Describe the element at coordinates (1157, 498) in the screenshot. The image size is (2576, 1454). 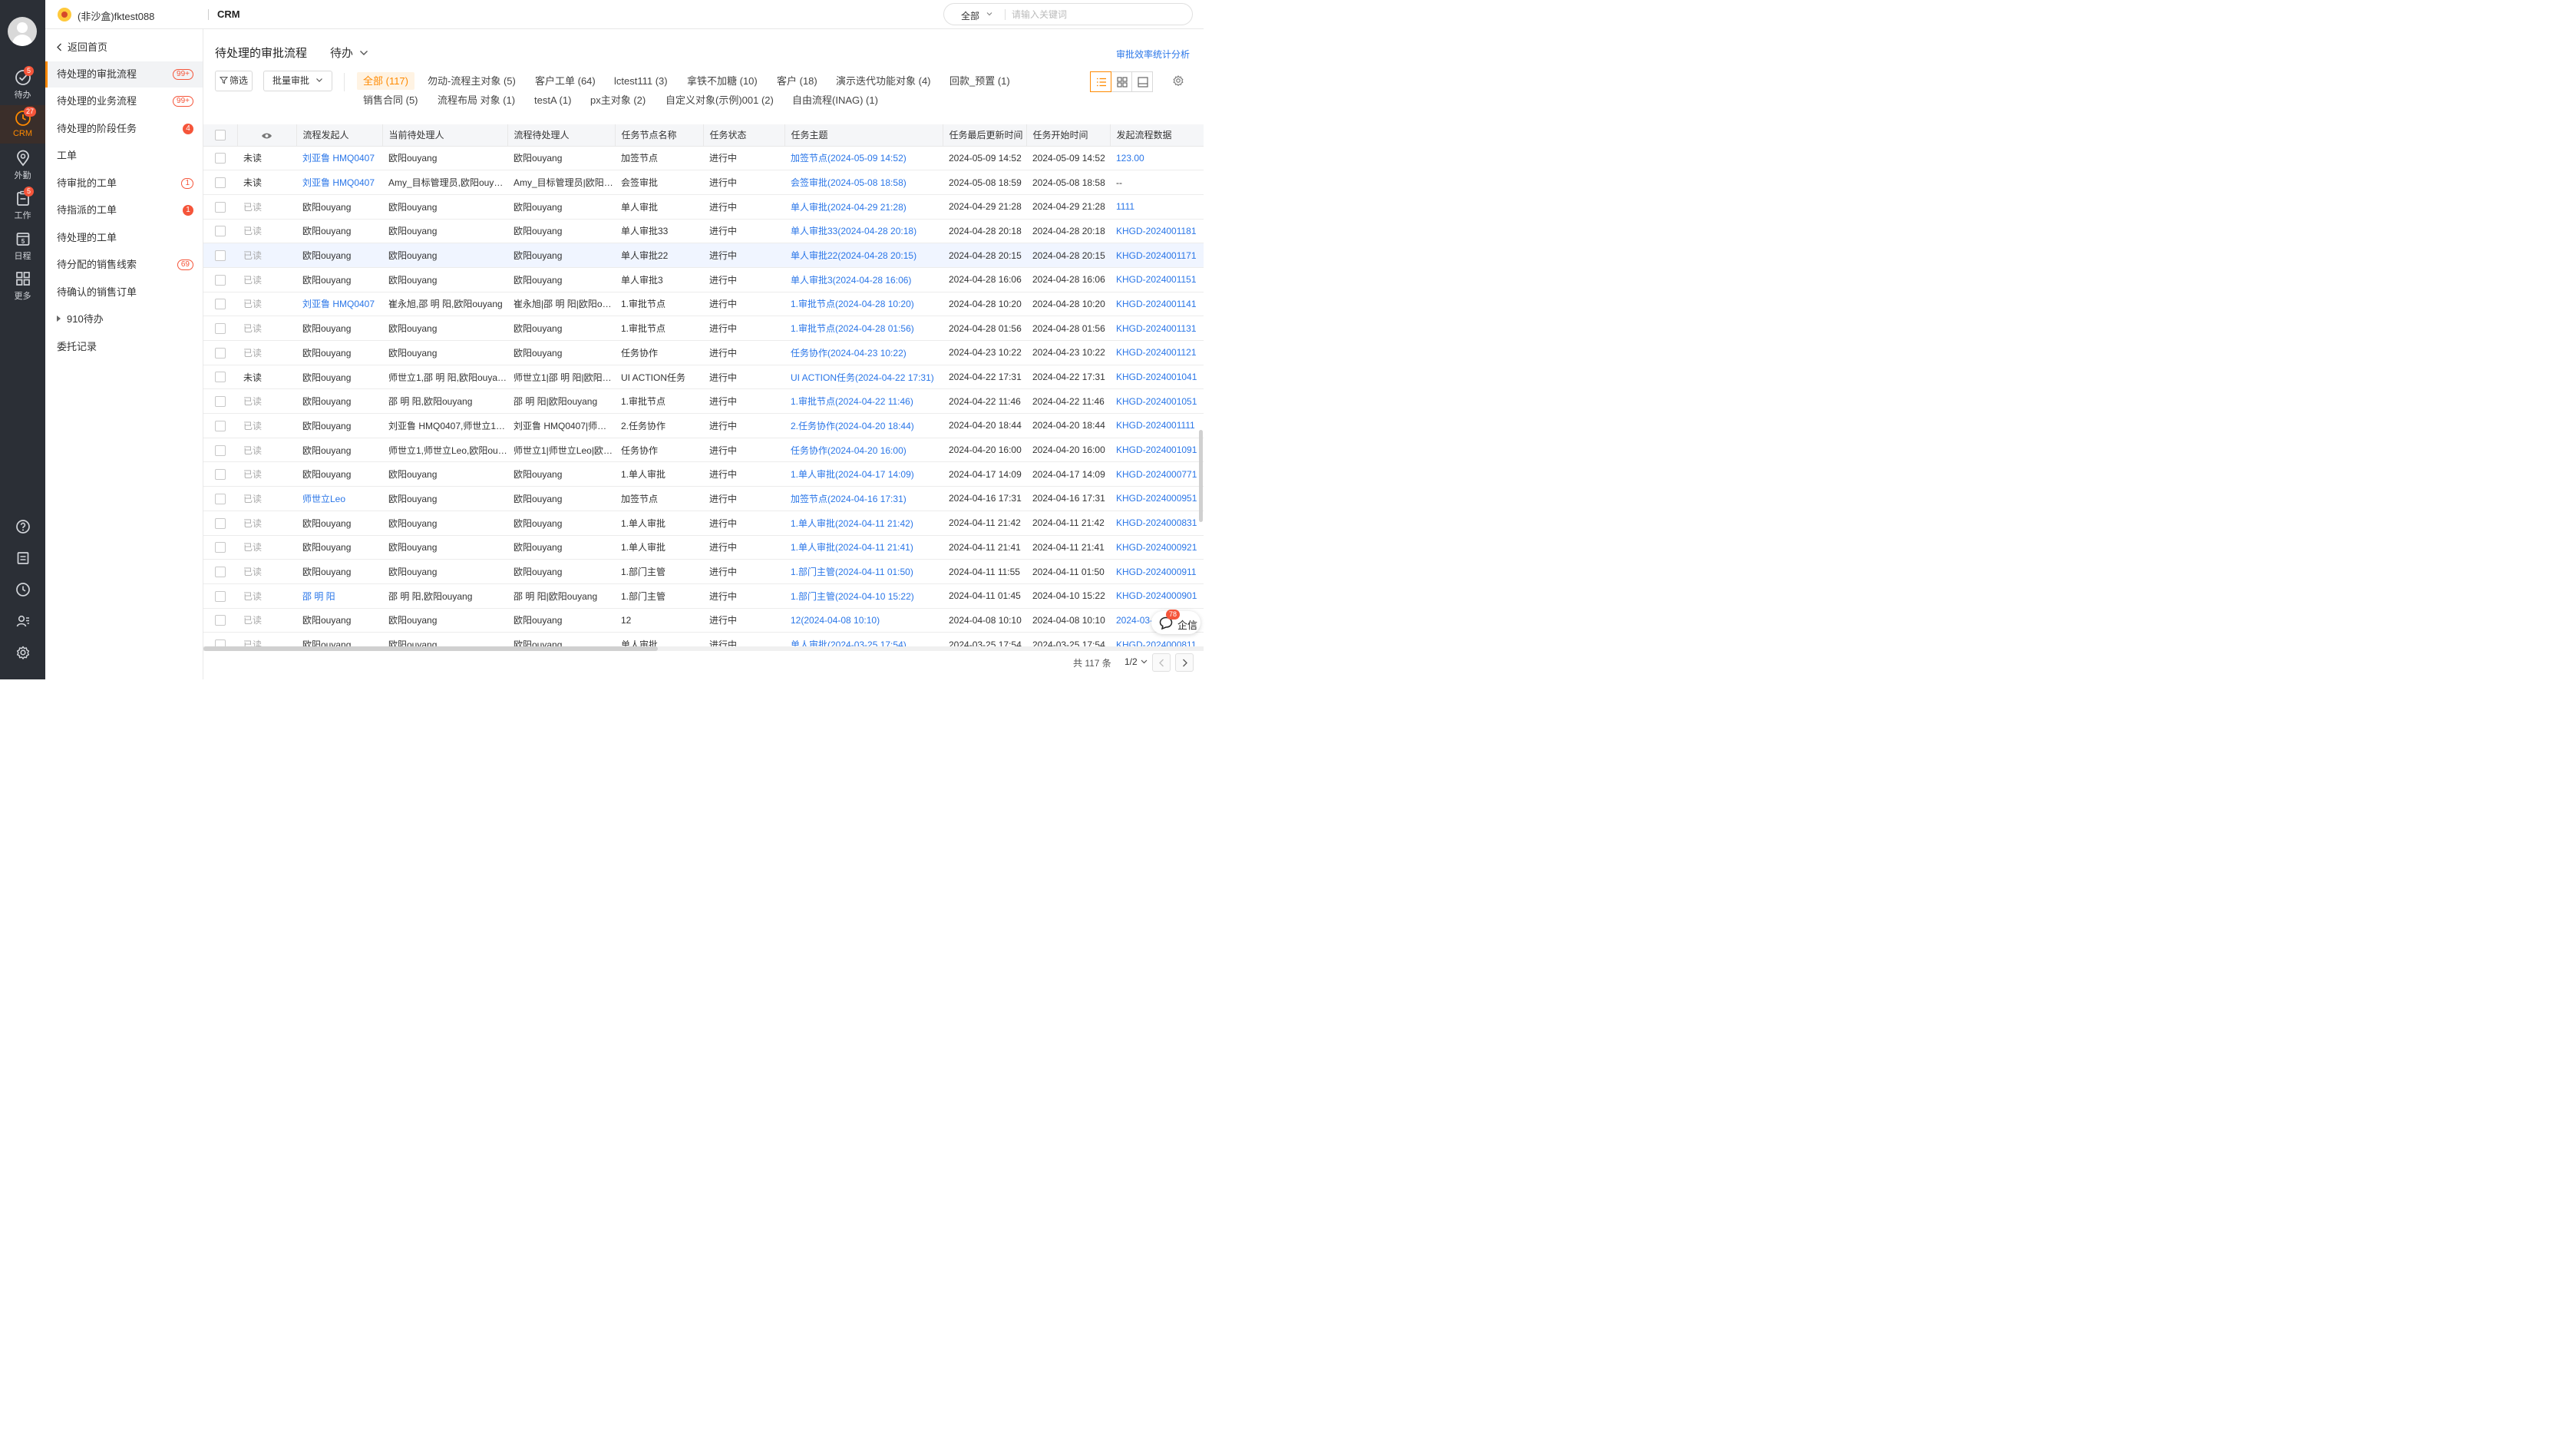
I see `cell-flow-data: KHGD-2024000951` at that location.